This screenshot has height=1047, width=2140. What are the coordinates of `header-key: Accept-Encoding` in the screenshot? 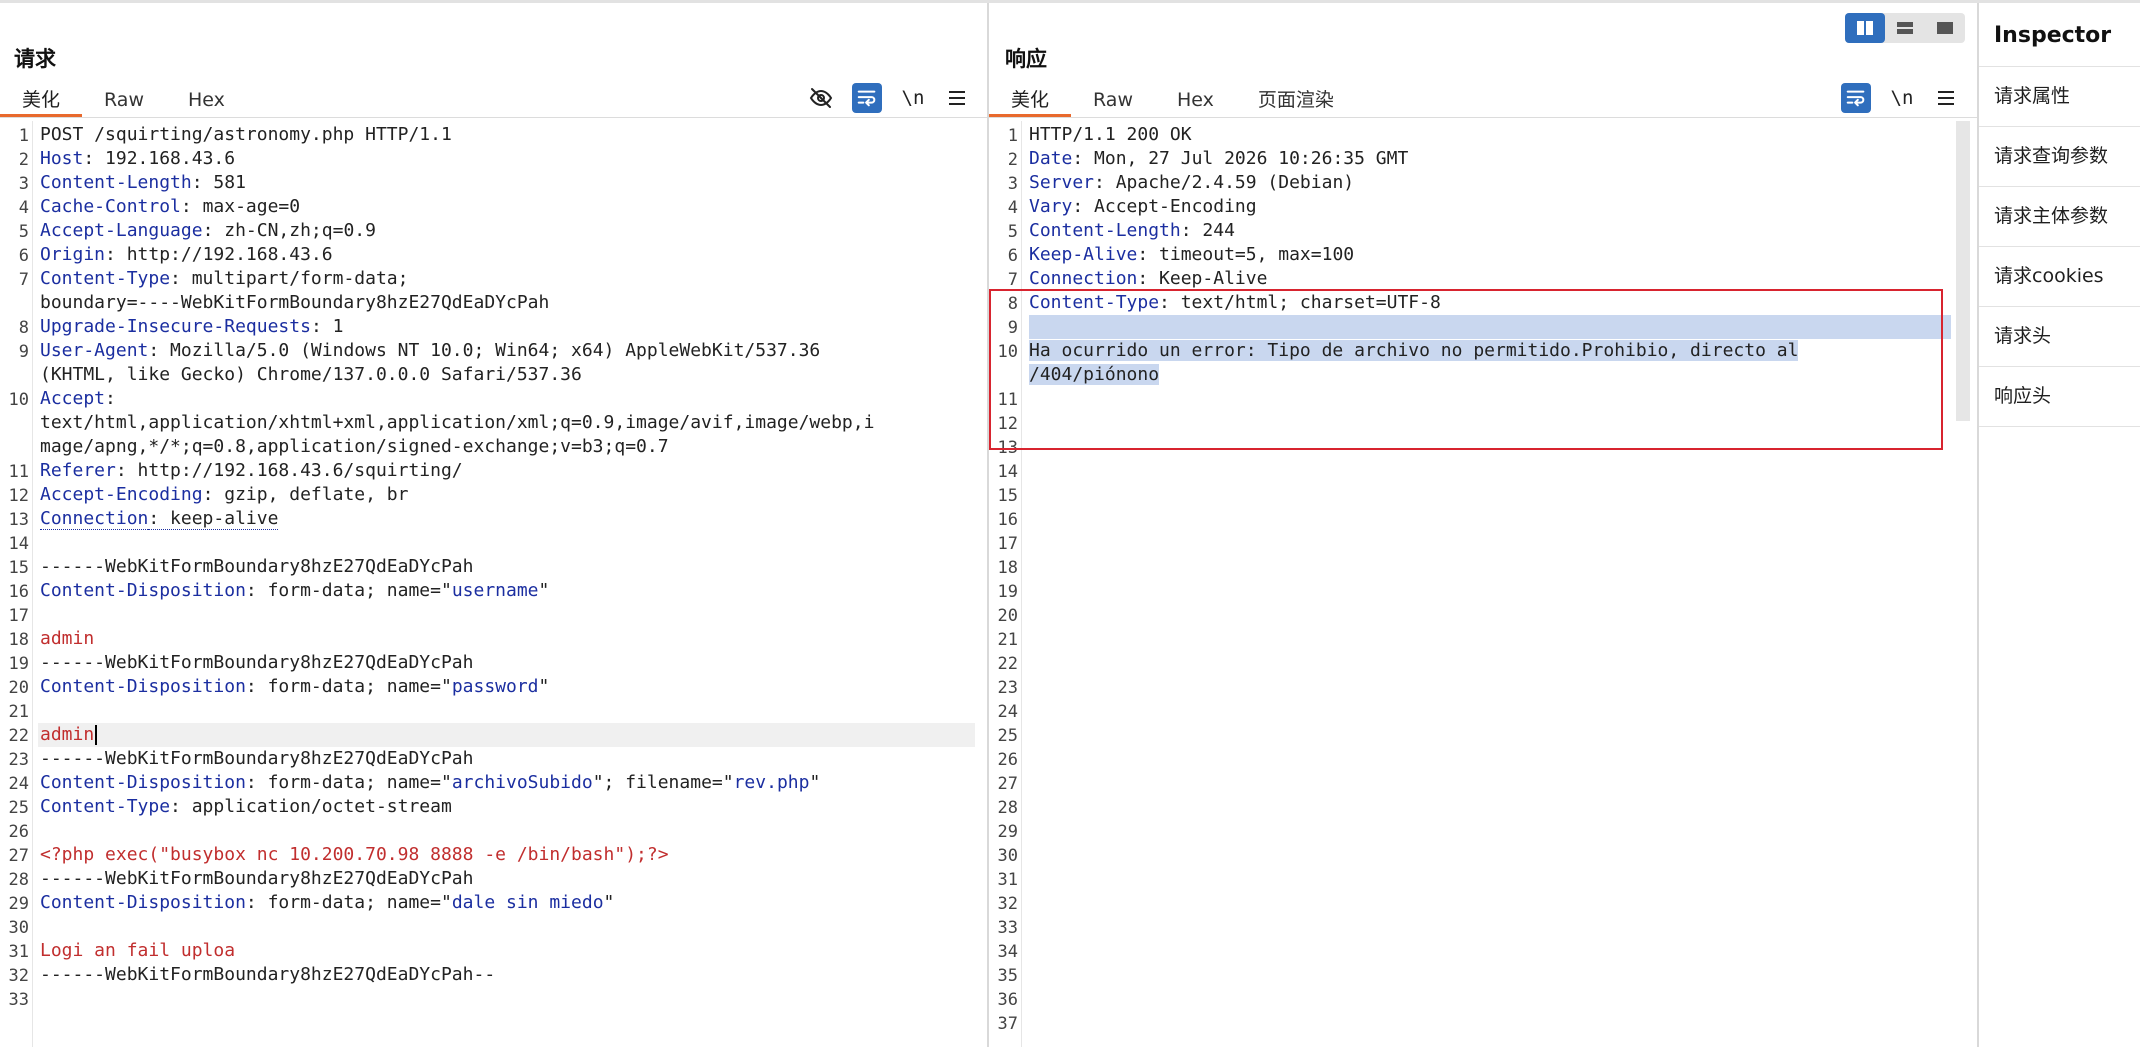 It's located at (121, 494).